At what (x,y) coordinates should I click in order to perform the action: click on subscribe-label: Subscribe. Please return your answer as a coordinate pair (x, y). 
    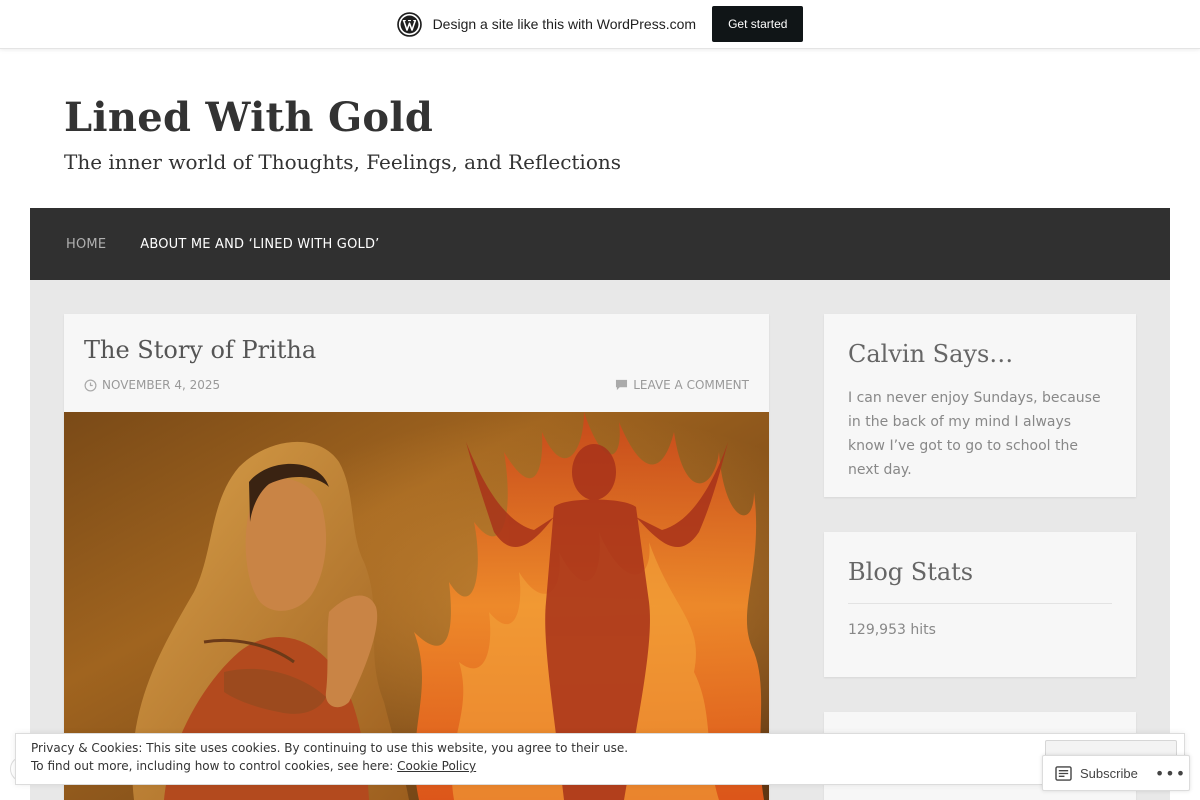
    Looking at the image, I should click on (1109, 773).